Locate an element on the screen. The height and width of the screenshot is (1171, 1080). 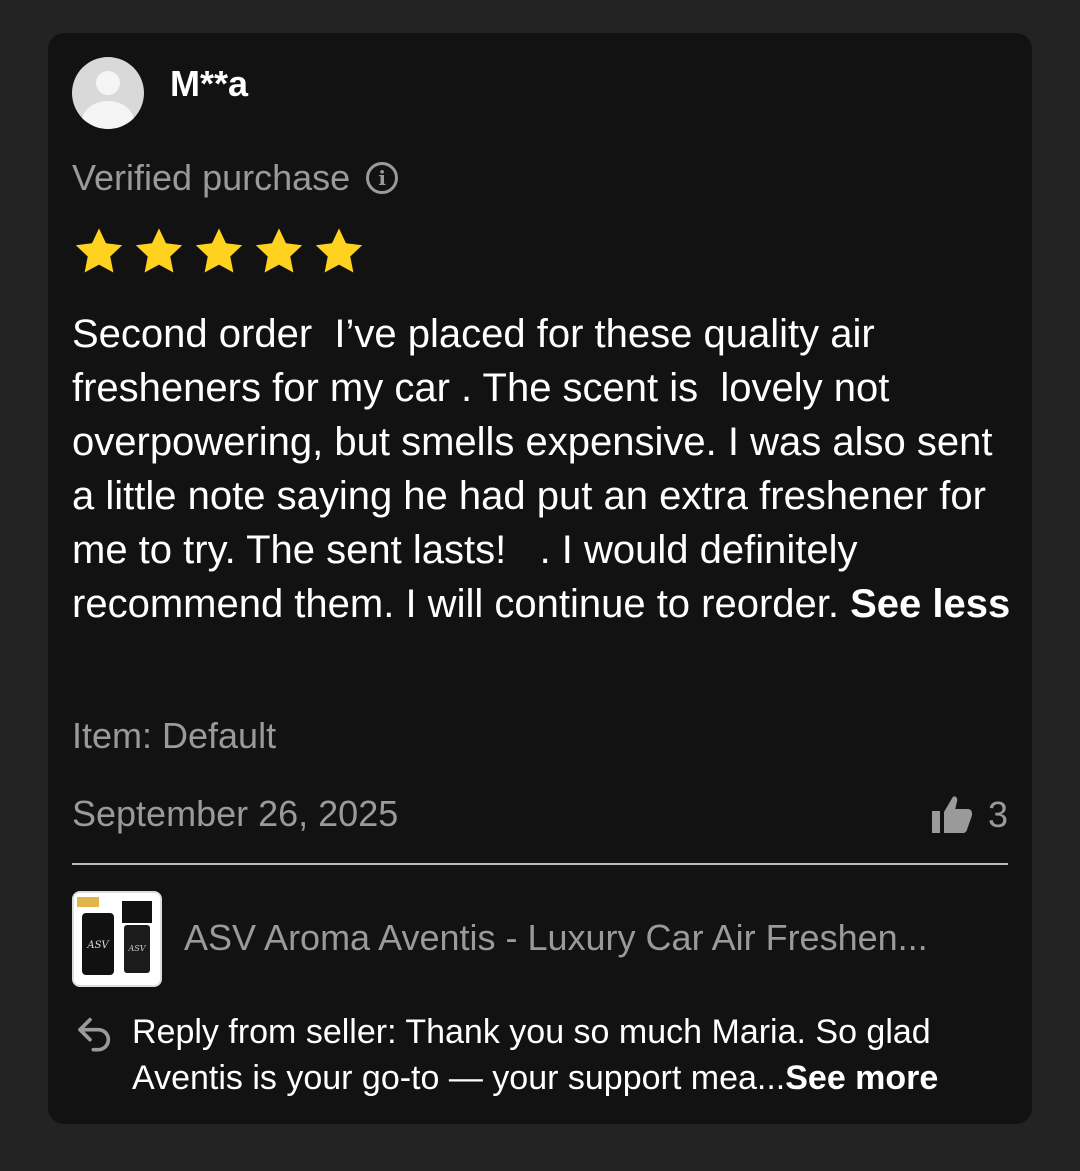
product-thumbnail: ASV ASV is located at coordinates (117, 939).